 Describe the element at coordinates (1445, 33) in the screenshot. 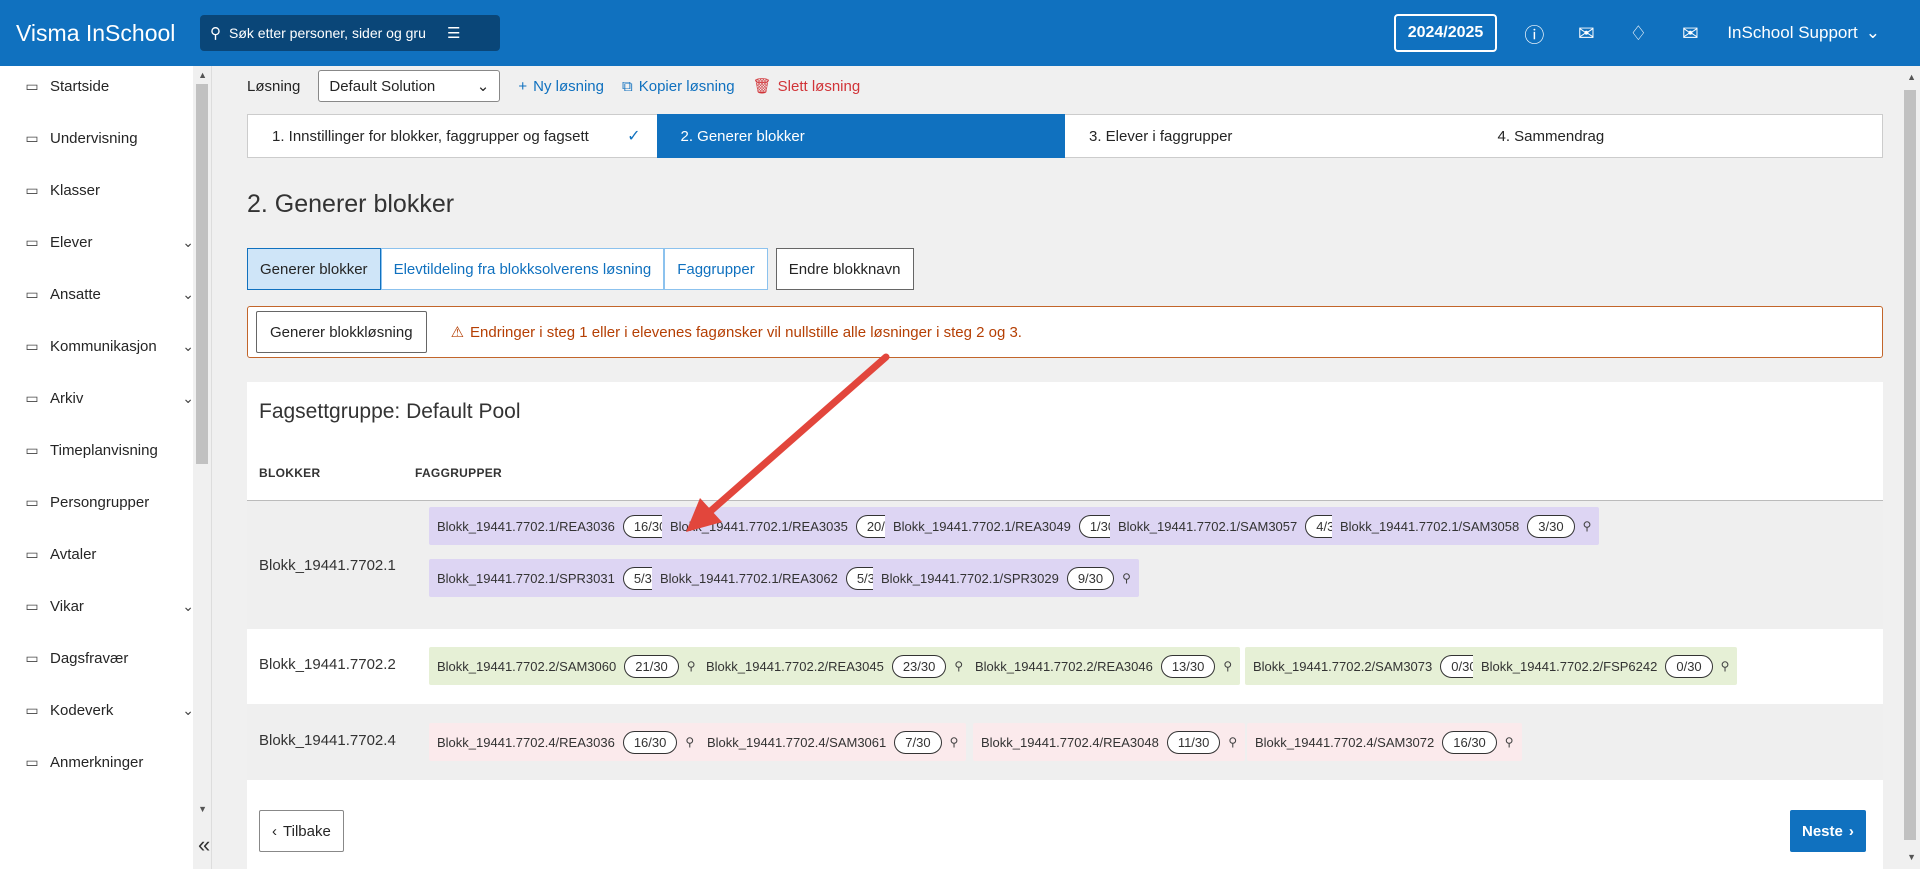

I see `school-year-button: 2024/2025` at that location.